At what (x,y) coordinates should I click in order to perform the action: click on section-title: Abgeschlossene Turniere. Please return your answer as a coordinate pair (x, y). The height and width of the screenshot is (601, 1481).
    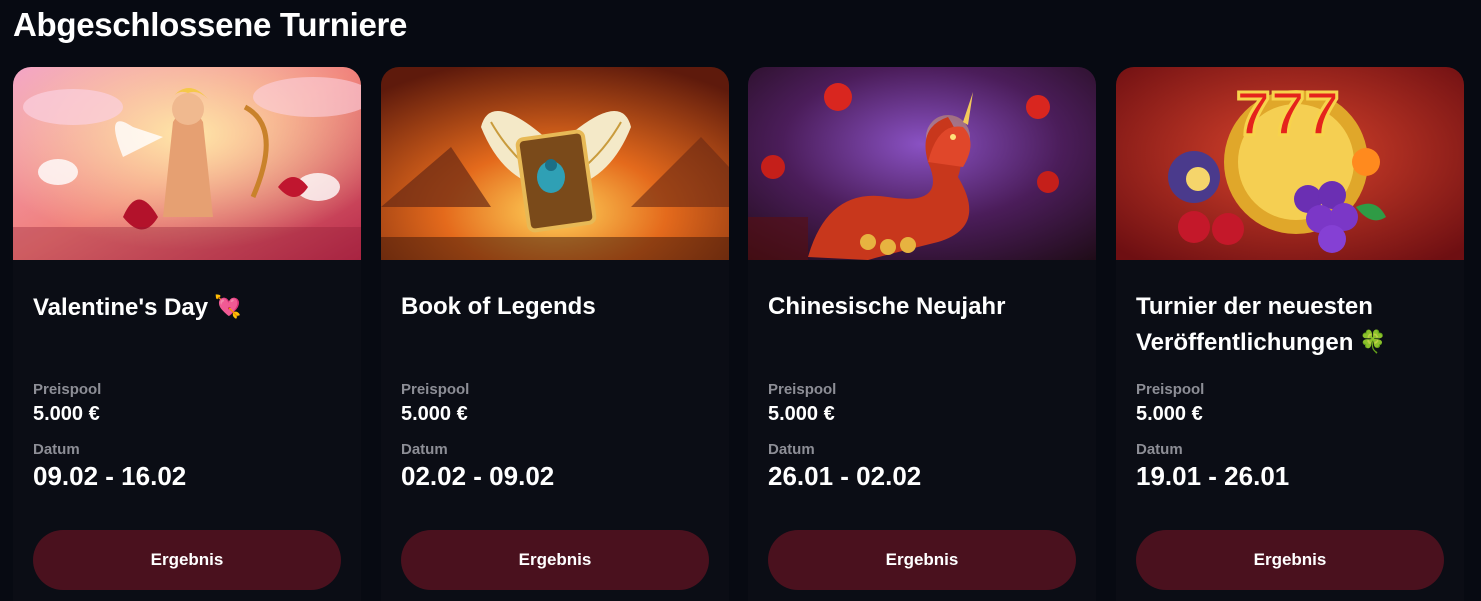
    Looking at the image, I should click on (210, 24).